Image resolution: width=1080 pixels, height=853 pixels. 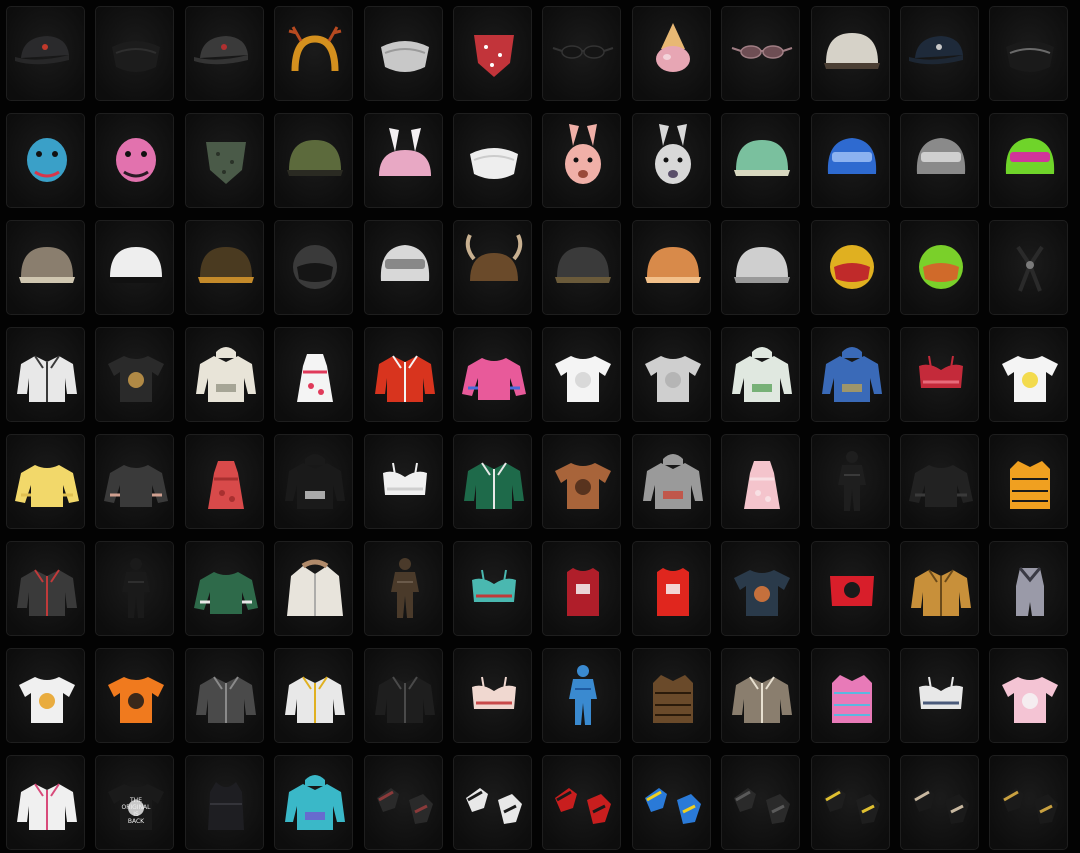 I want to click on inventory-slot: THE ORIGINAL IS BACK, so click(x=135, y=802).